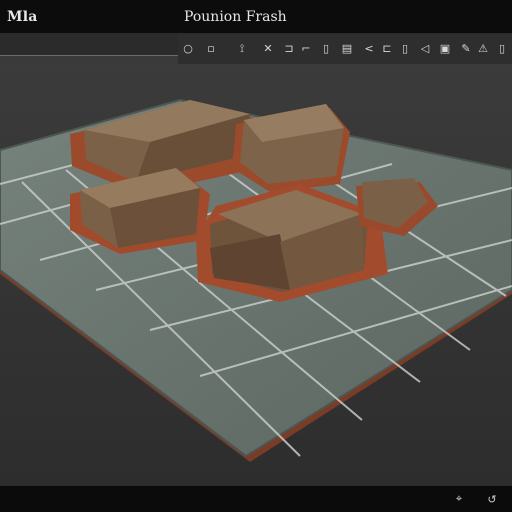  I want to click on file-icon: ▯, so click(326, 48).